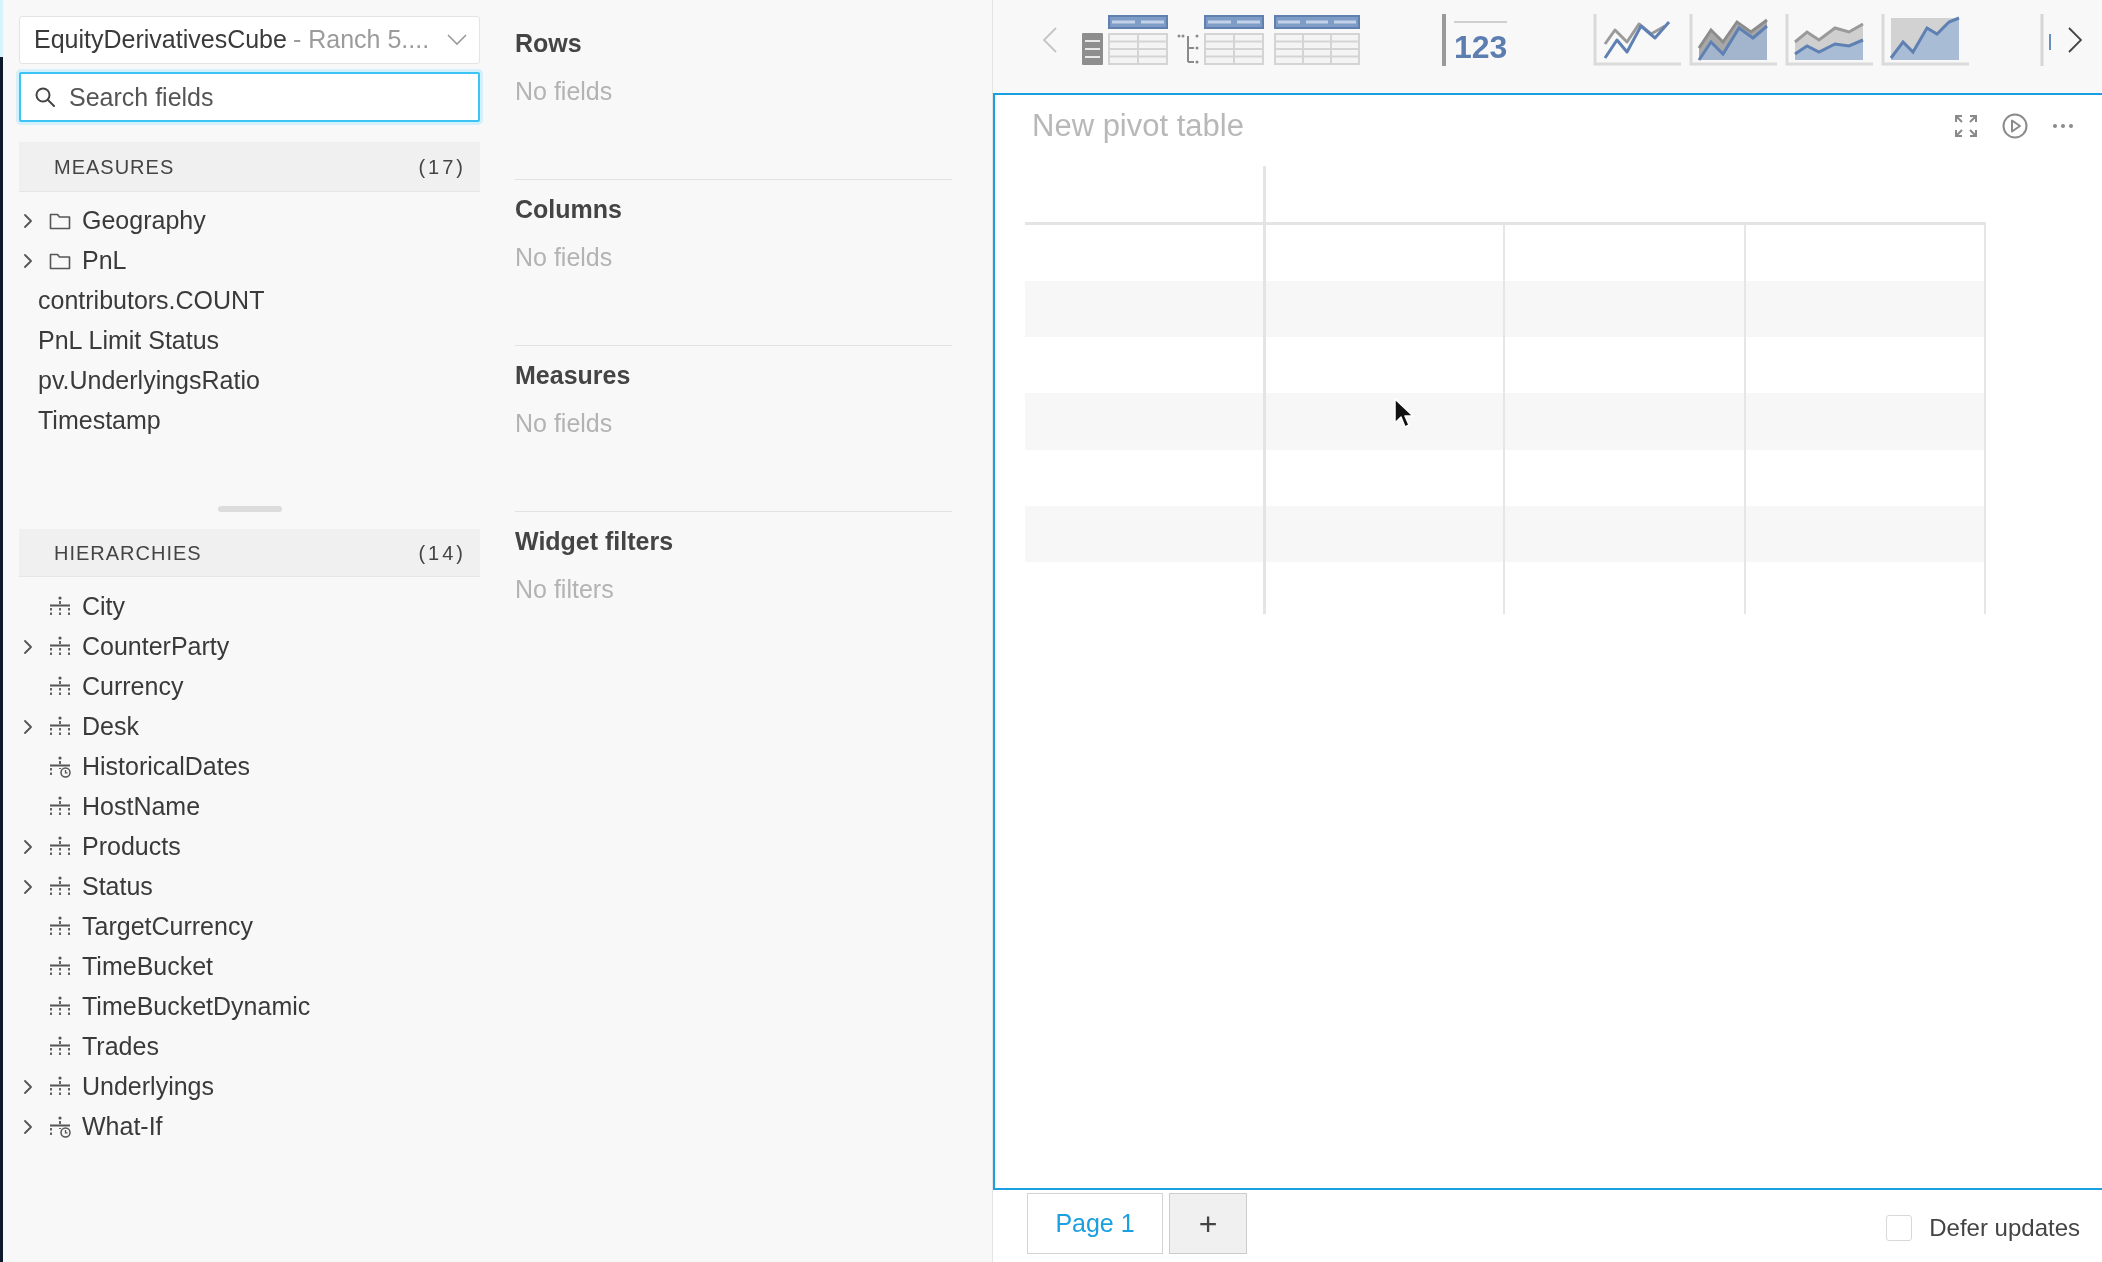  Describe the element at coordinates (1317, 39) in the screenshot. I see `table-icon` at that location.